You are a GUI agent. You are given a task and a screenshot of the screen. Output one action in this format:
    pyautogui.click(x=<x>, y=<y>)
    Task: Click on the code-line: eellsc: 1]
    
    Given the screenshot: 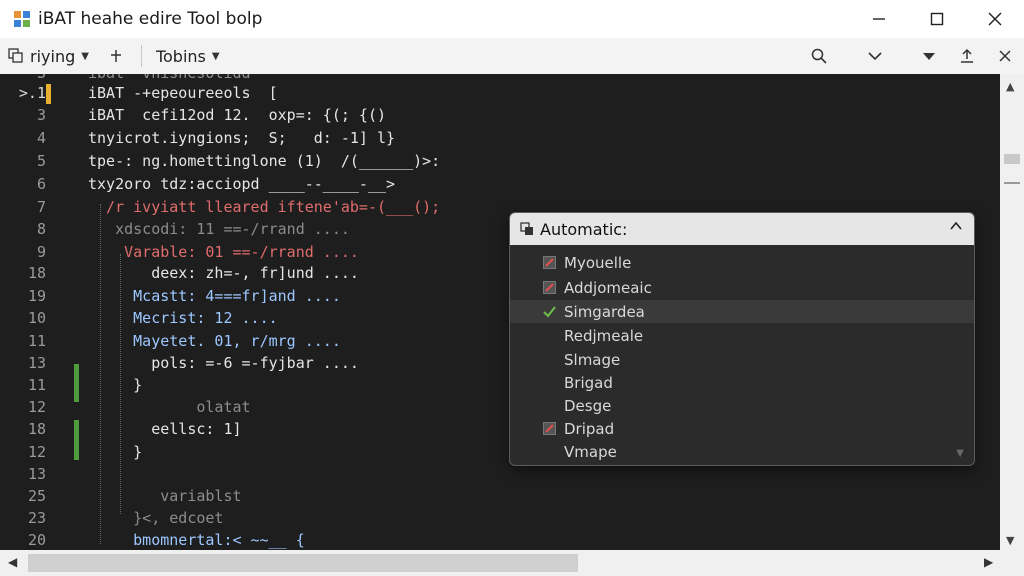 What is the action you would take?
    pyautogui.click(x=165, y=429)
    